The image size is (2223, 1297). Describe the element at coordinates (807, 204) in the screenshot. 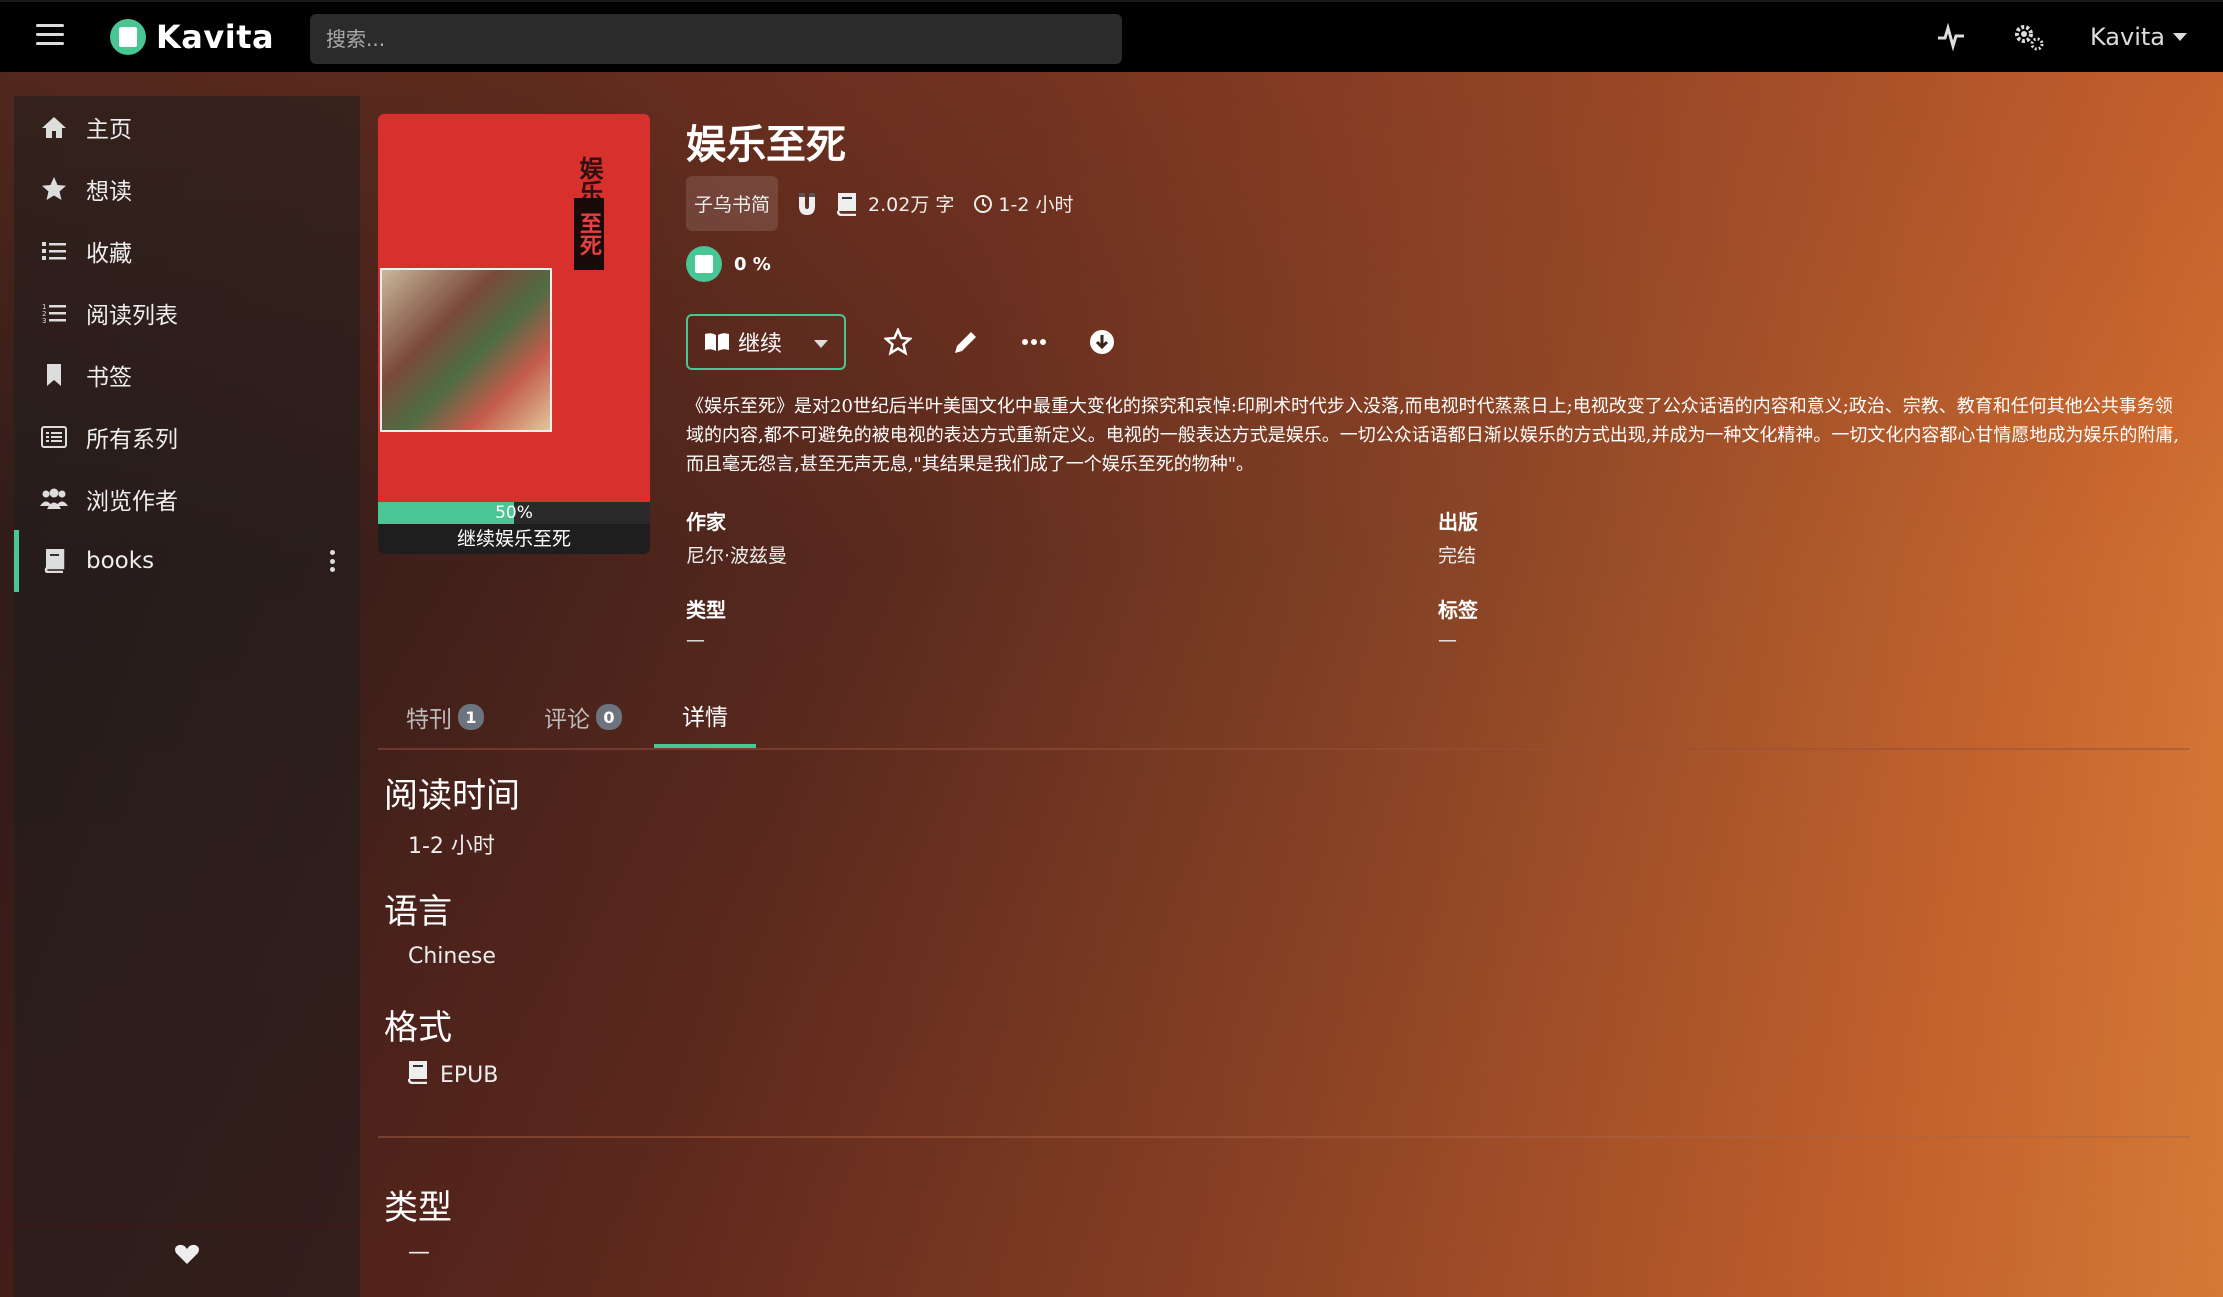

I see `magnet-icon` at that location.